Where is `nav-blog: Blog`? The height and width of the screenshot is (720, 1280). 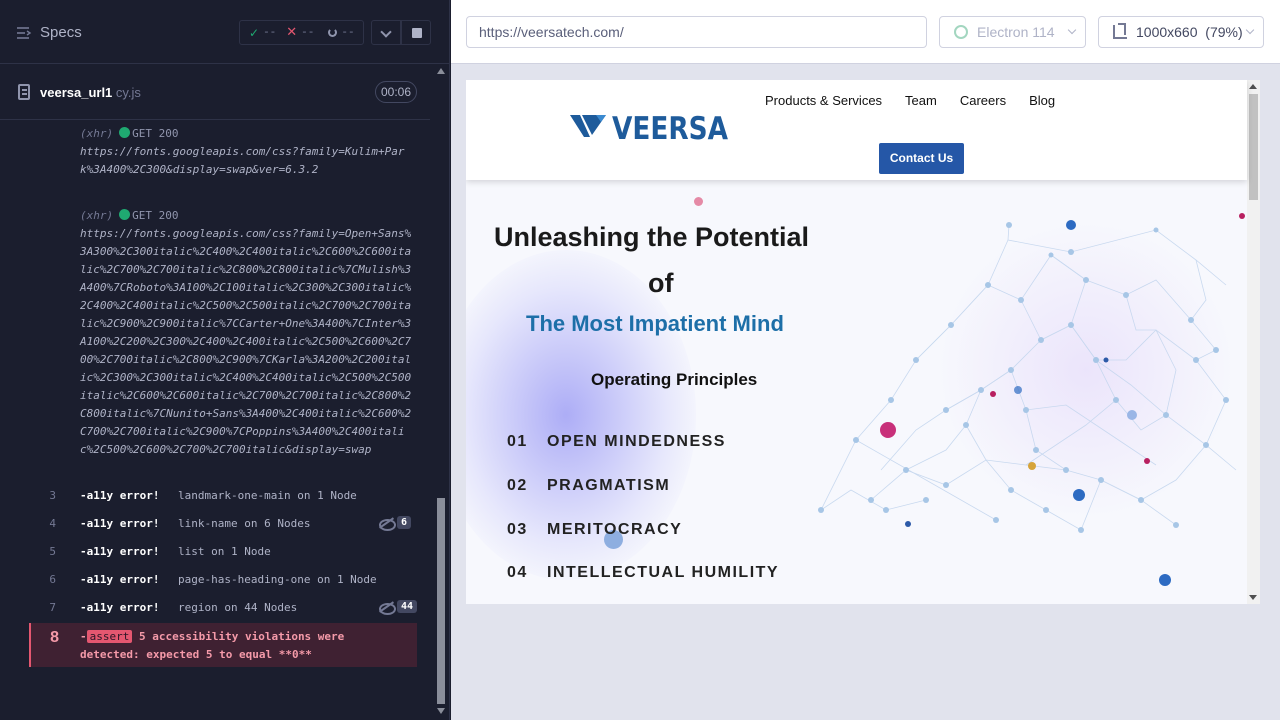
nav-blog: Blog is located at coordinates (1042, 100).